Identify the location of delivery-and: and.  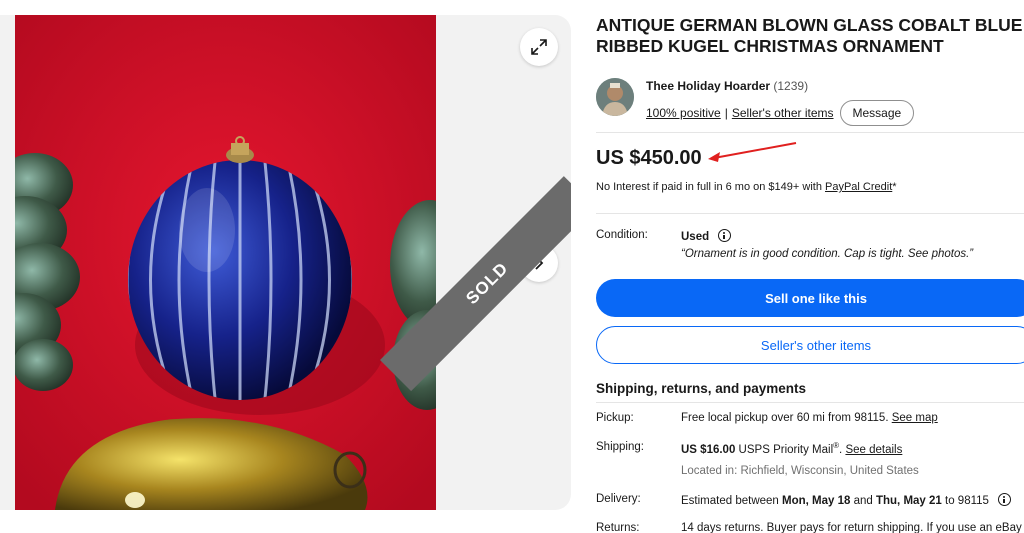
(863, 501).